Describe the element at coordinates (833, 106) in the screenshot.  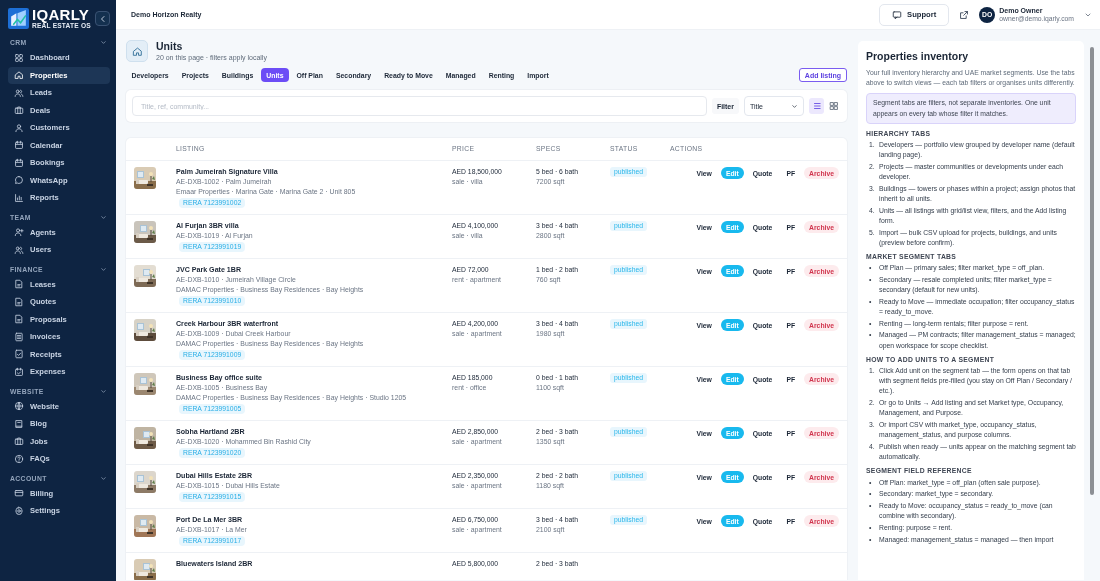
I see `grid-view-icon` at that location.